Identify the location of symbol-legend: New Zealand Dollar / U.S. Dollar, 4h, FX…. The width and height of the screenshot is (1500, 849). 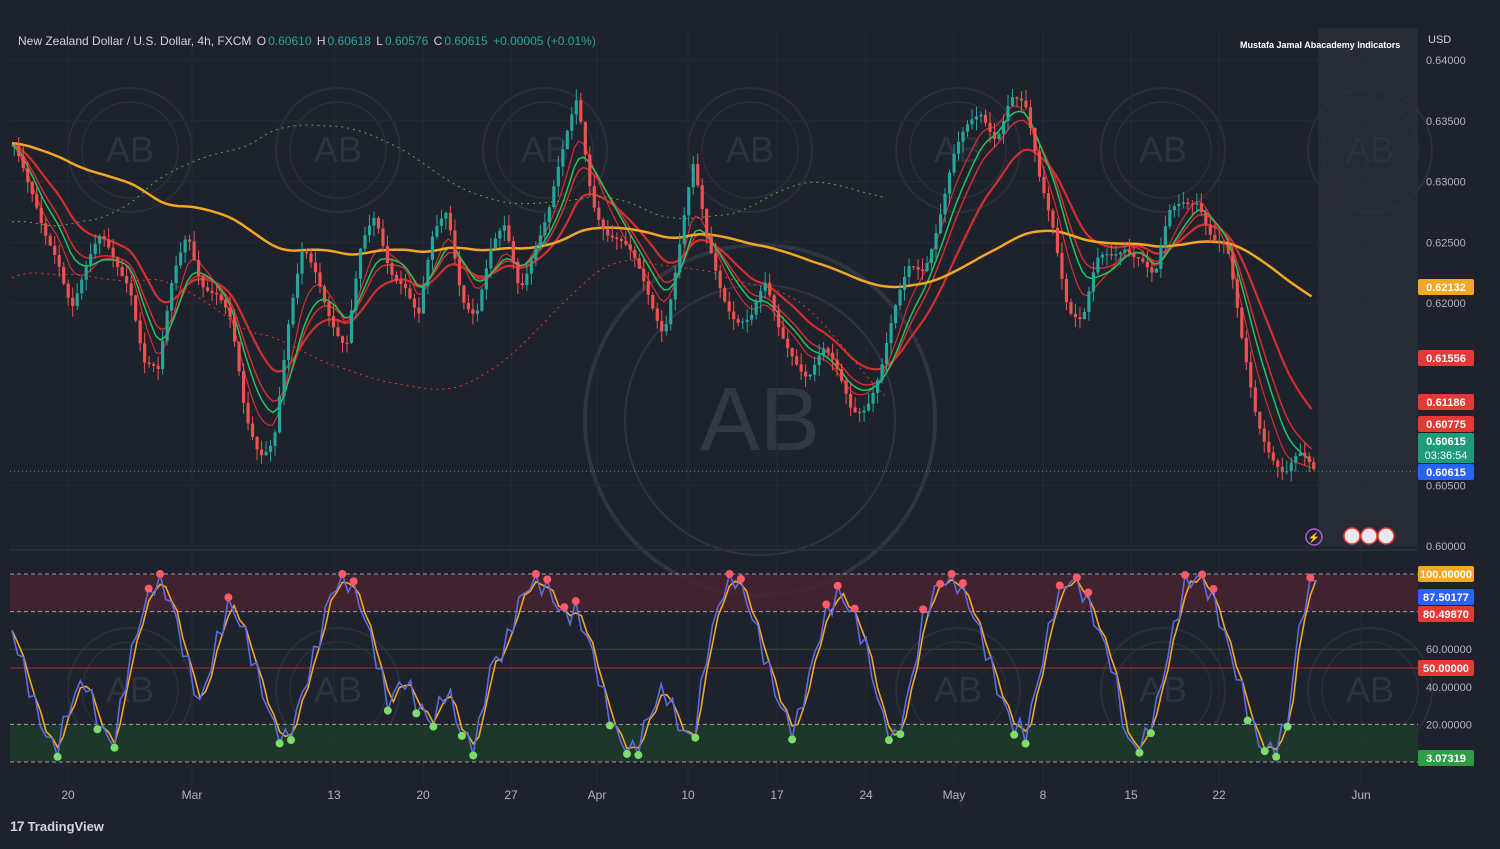
(308, 41).